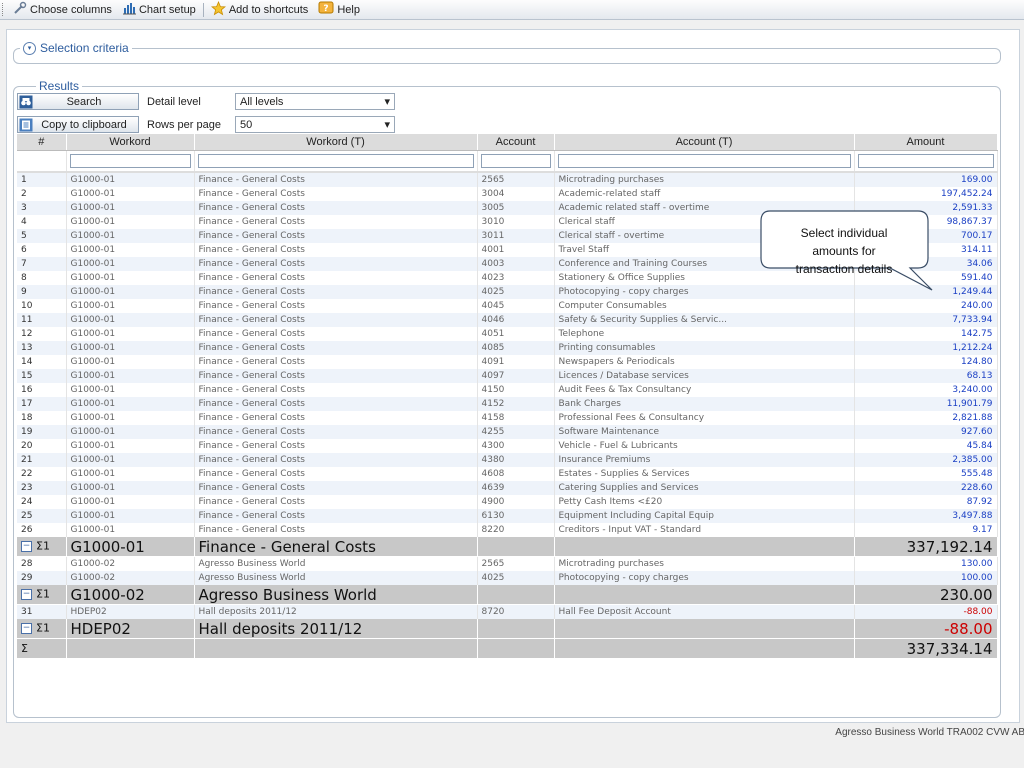 The height and width of the screenshot is (768, 1024). What do you see at coordinates (516, 390) in the screenshot?
I see `account-cell: 4150` at bounding box center [516, 390].